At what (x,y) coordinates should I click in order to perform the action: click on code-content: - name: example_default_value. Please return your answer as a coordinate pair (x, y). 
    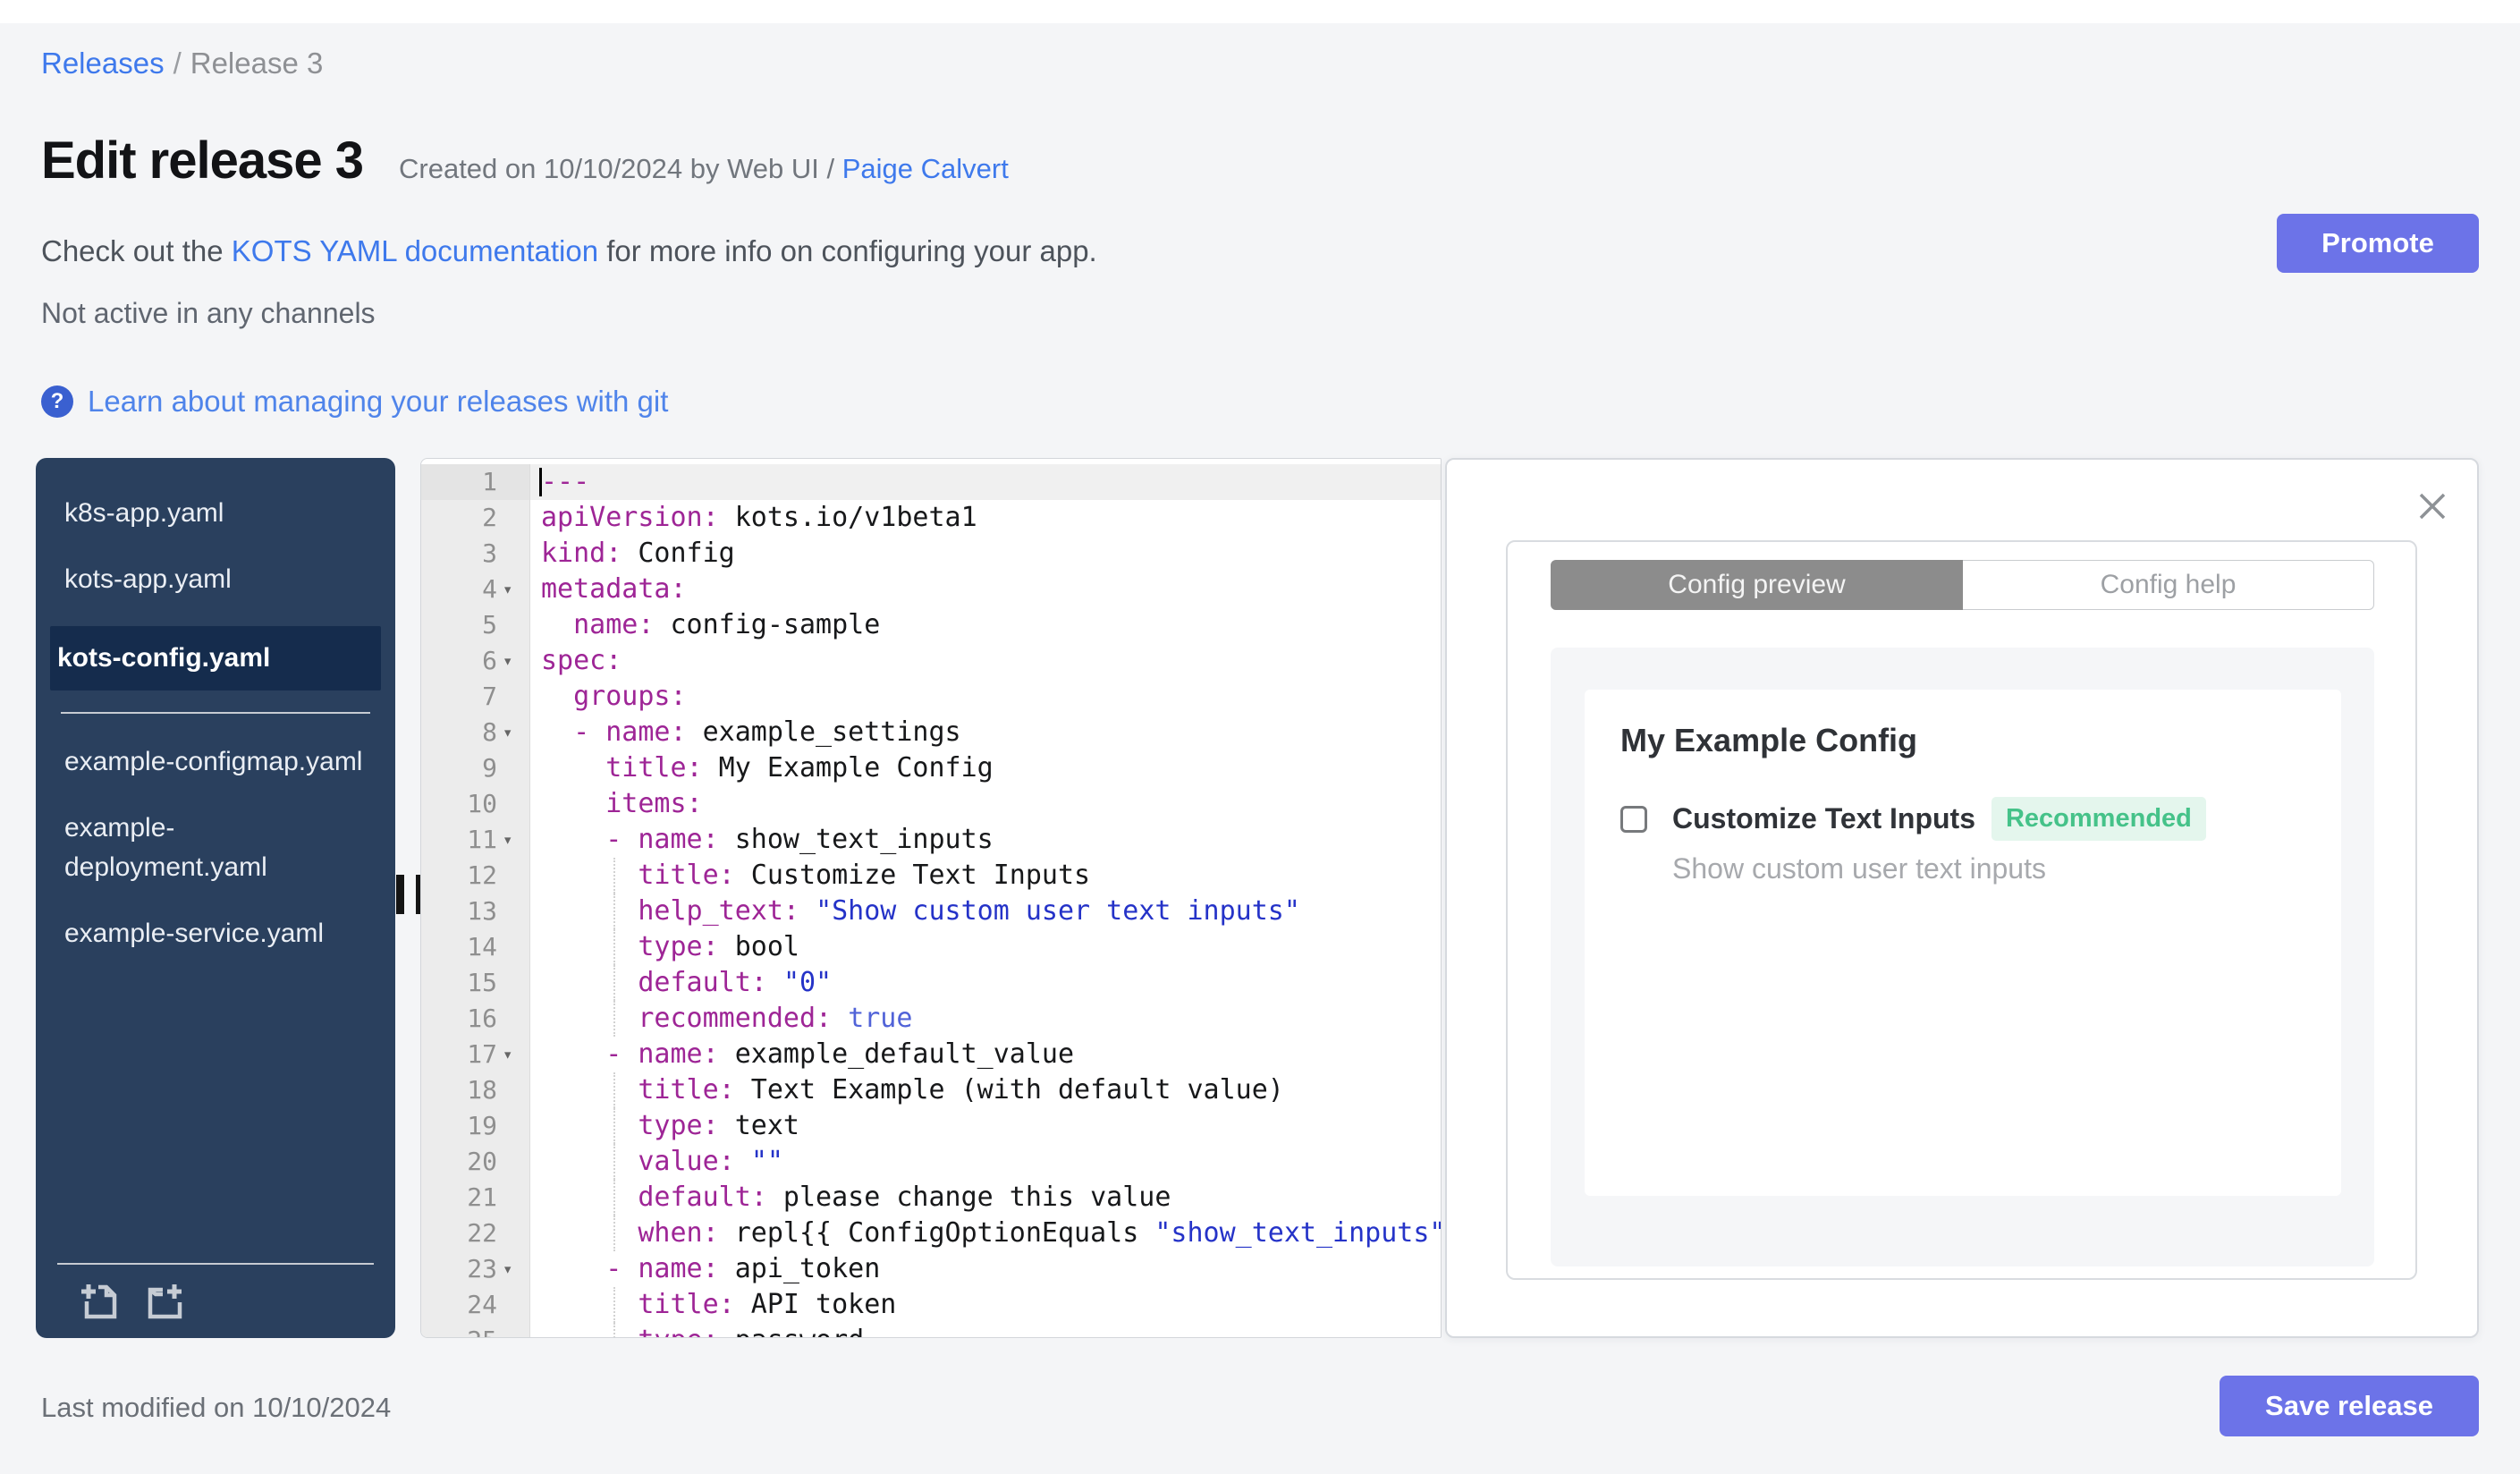
    Looking at the image, I should click on (986, 1054).